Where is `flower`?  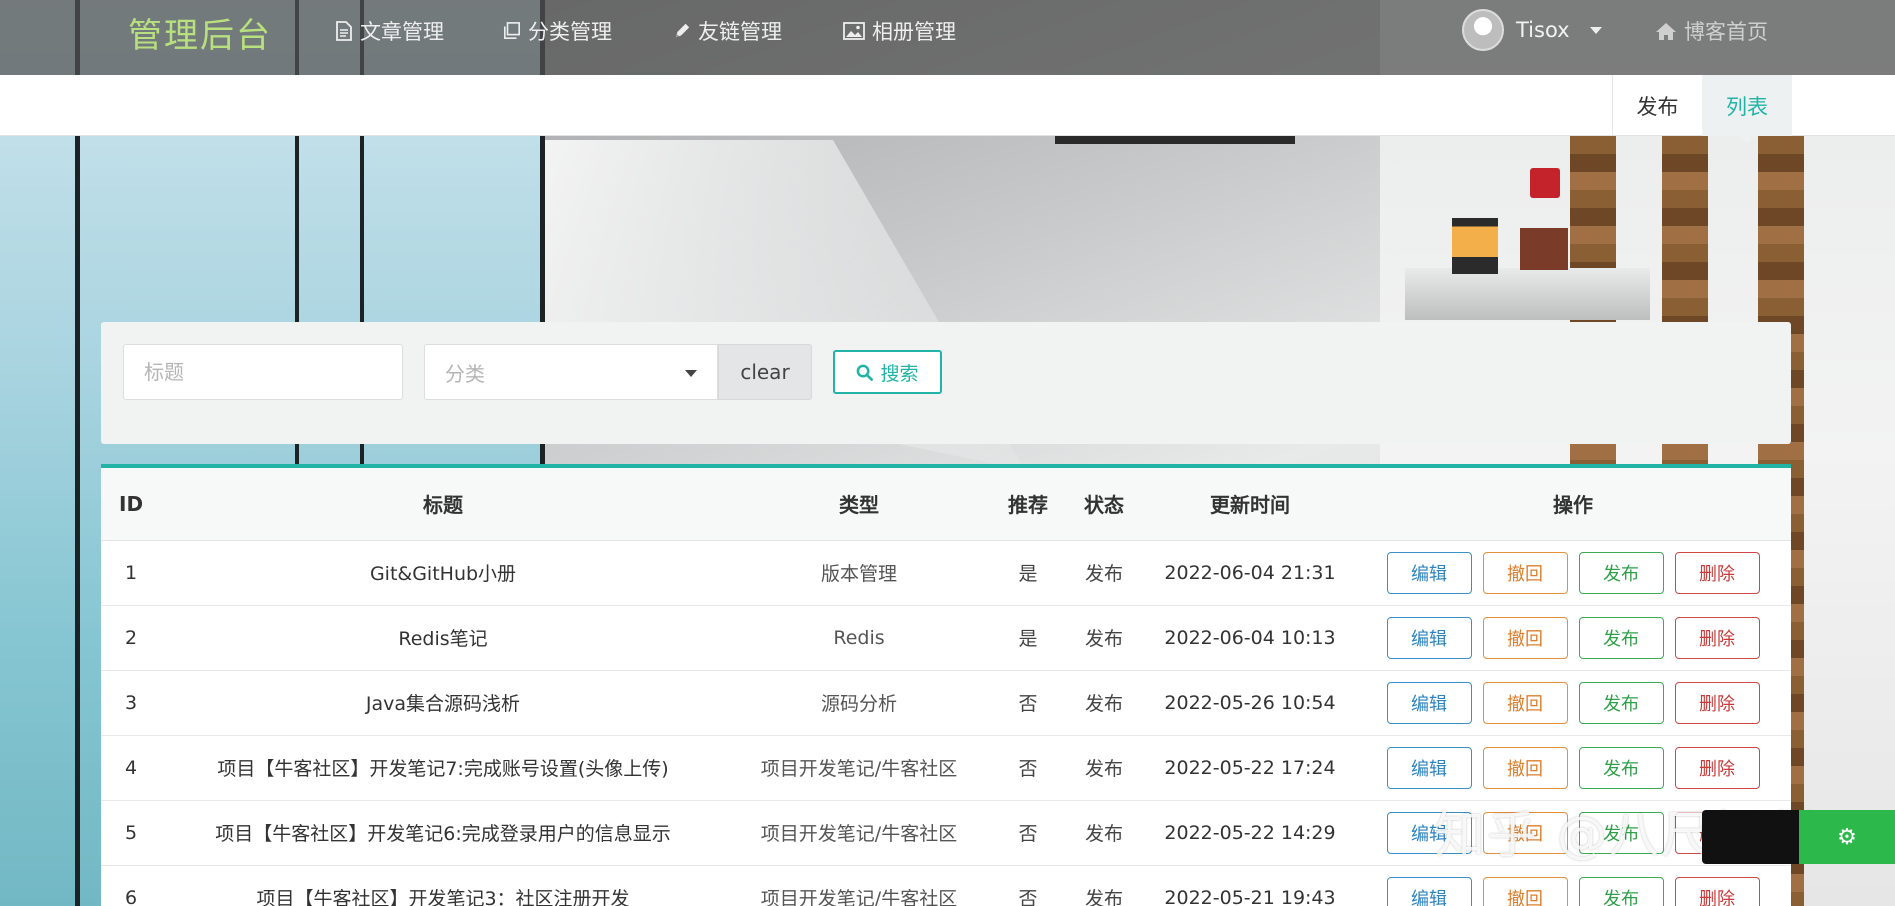
flower is located at coordinates (1545, 183).